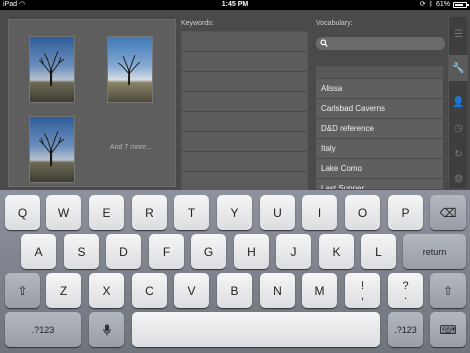 Image resolution: width=470 pixels, height=353 pixels. I want to click on key-top-glyph: ?, so click(405, 285).